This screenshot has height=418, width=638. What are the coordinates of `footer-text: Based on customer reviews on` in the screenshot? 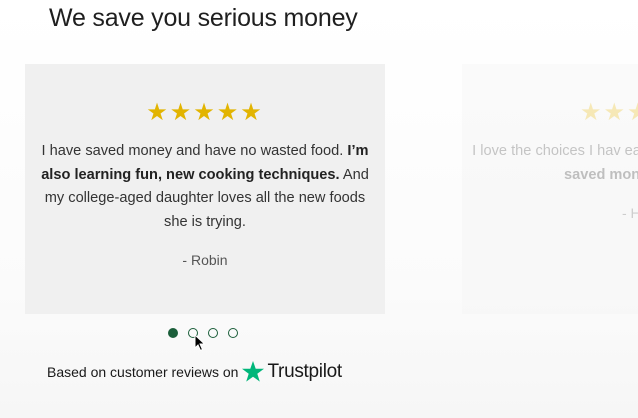 It's located at (143, 372).